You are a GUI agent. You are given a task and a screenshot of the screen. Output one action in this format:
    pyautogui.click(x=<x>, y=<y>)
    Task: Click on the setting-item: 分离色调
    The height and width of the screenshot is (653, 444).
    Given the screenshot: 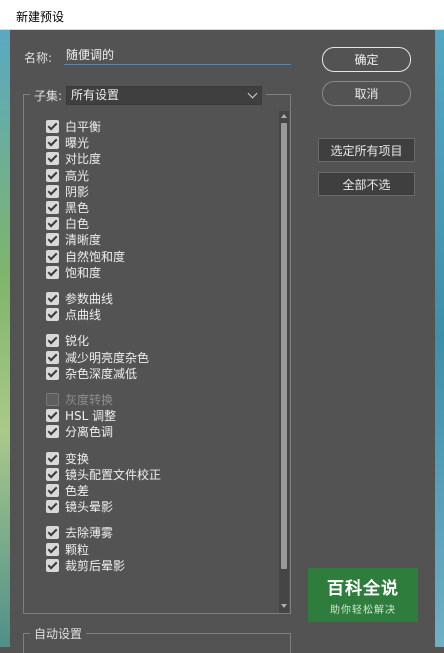 What is the action you would take?
    pyautogui.click(x=79, y=431)
    